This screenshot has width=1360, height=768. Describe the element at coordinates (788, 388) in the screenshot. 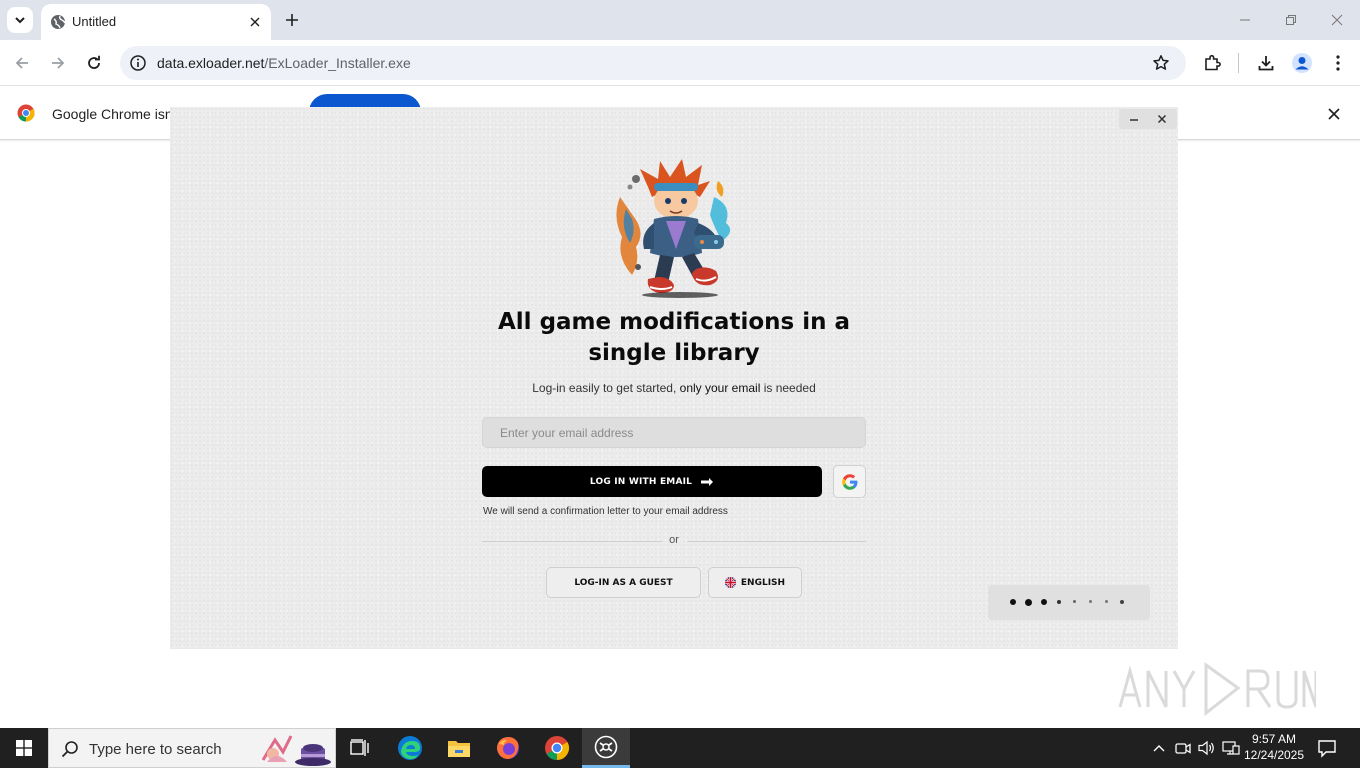

I see `subtitle-text-2: is needed` at that location.